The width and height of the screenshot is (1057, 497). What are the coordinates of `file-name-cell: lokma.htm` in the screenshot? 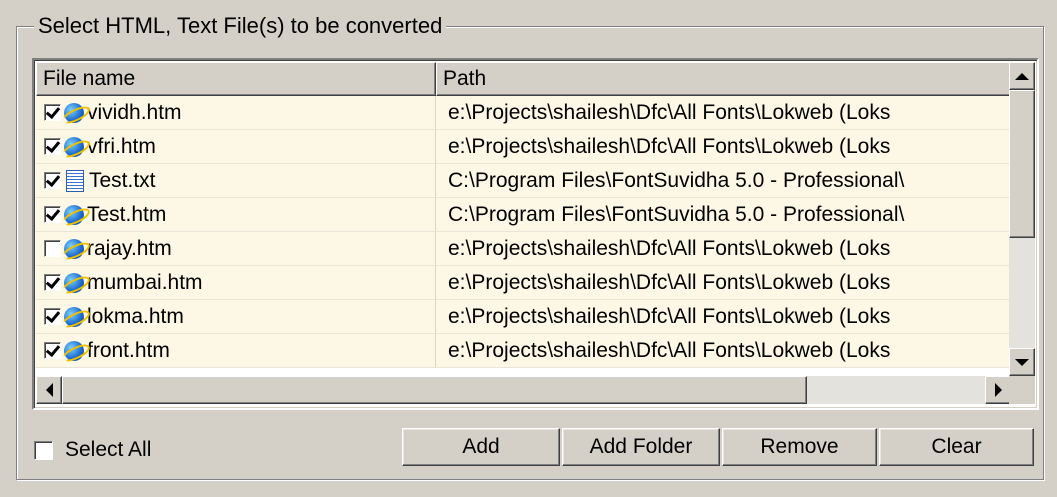 It's located at (236, 316).